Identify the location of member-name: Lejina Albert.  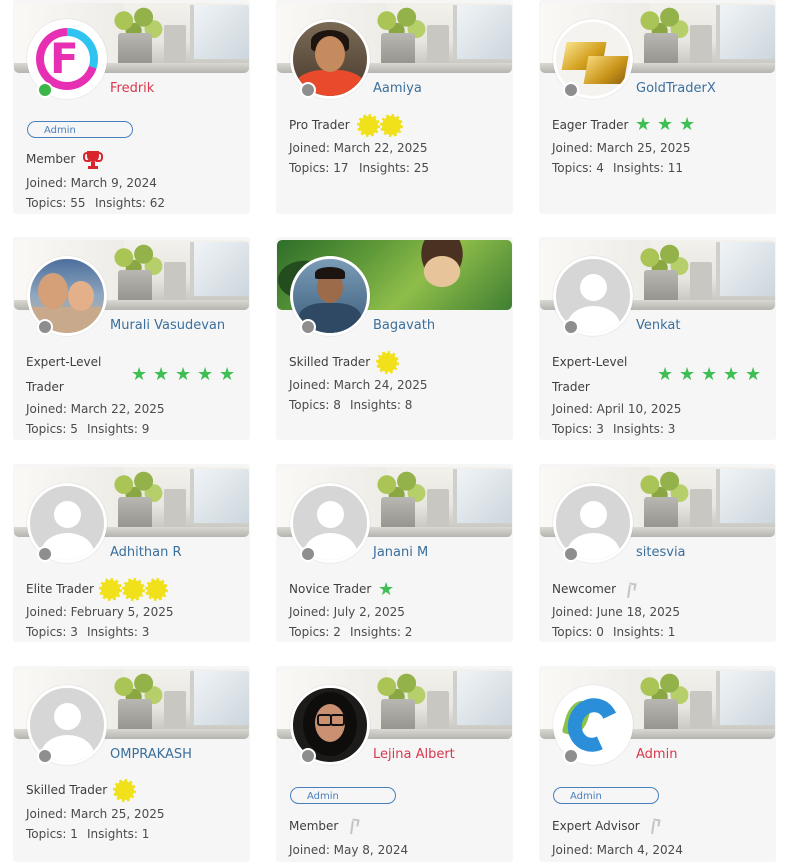
(414, 754).